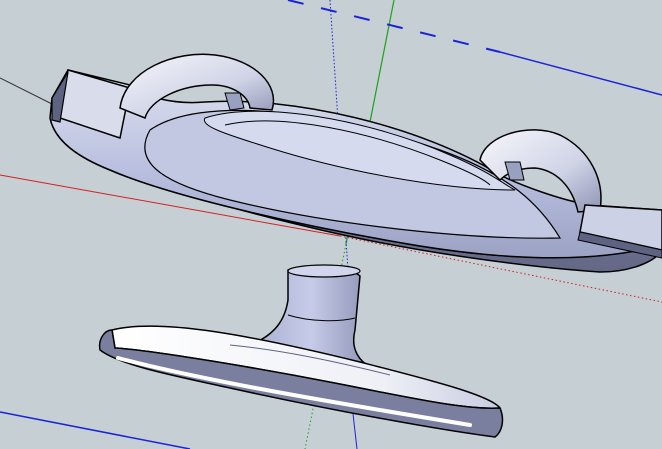  I want to click on blue-dashed-line, so click(394, 26).